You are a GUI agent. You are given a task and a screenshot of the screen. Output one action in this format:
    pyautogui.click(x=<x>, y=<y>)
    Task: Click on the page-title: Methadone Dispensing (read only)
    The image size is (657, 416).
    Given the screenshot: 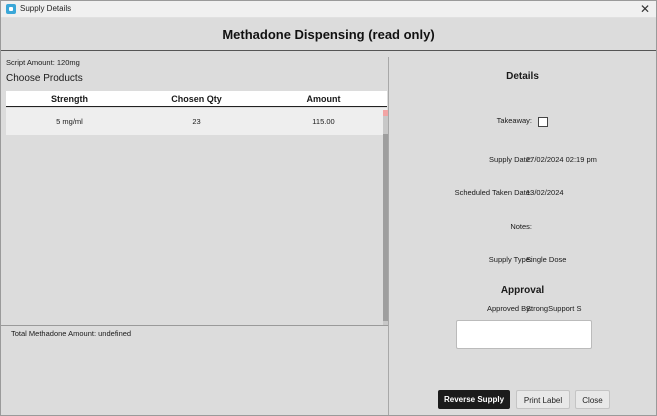 What is the action you would take?
    pyautogui.click(x=328, y=34)
    